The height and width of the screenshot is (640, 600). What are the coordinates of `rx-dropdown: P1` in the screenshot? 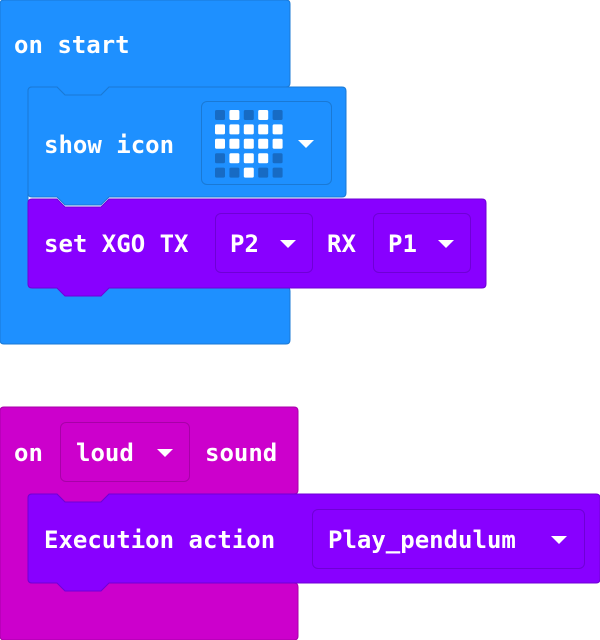 It's located at (422, 243).